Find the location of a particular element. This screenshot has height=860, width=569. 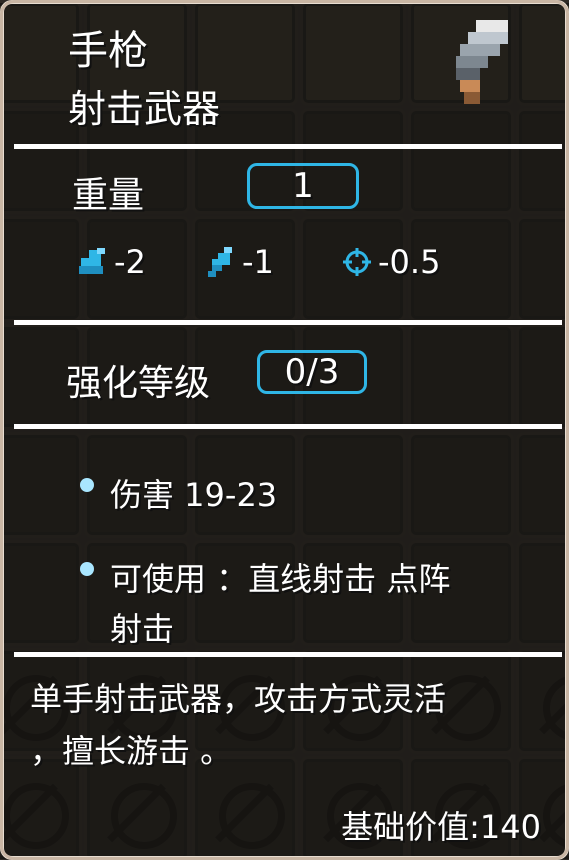

stat-strength-value: -2 is located at coordinates (130, 262).